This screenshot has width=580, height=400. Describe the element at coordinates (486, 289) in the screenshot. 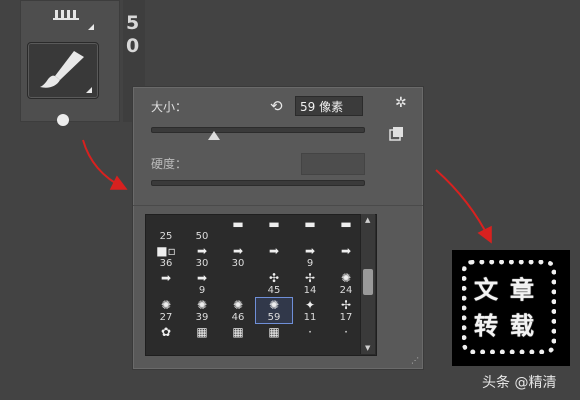

I see `stamp-char: 文` at that location.